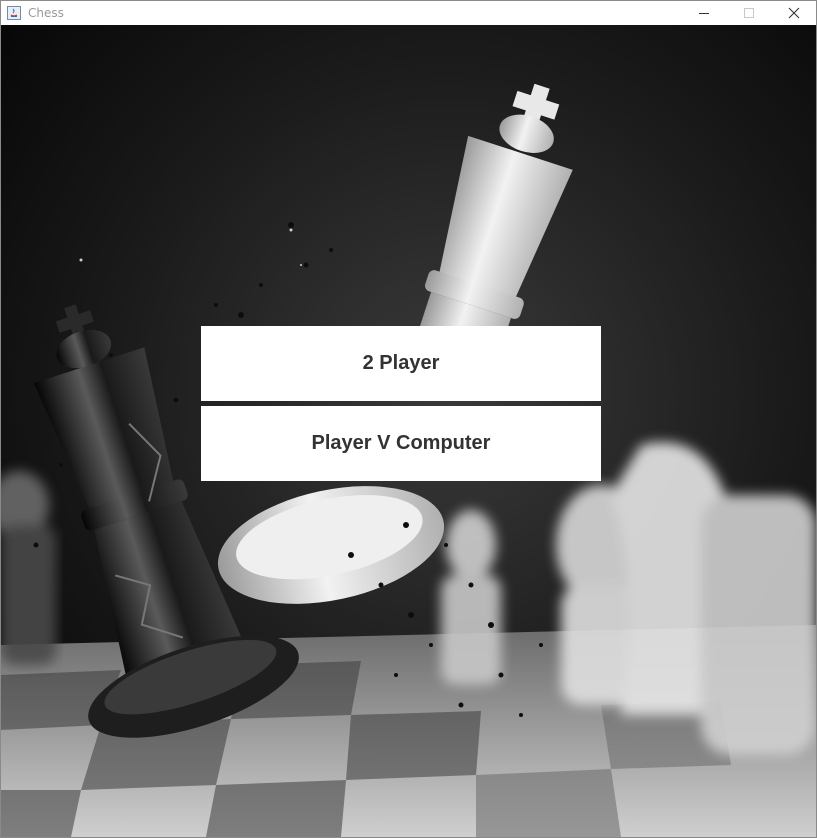  What do you see at coordinates (408, 13) in the screenshot?
I see `title-bar: Chess` at bounding box center [408, 13].